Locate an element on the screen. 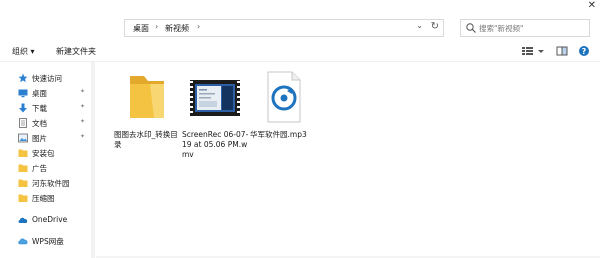 The width and height of the screenshot is (600, 258). breadcrumb-new-video: 新视频 is located at coordinates (177, 28).